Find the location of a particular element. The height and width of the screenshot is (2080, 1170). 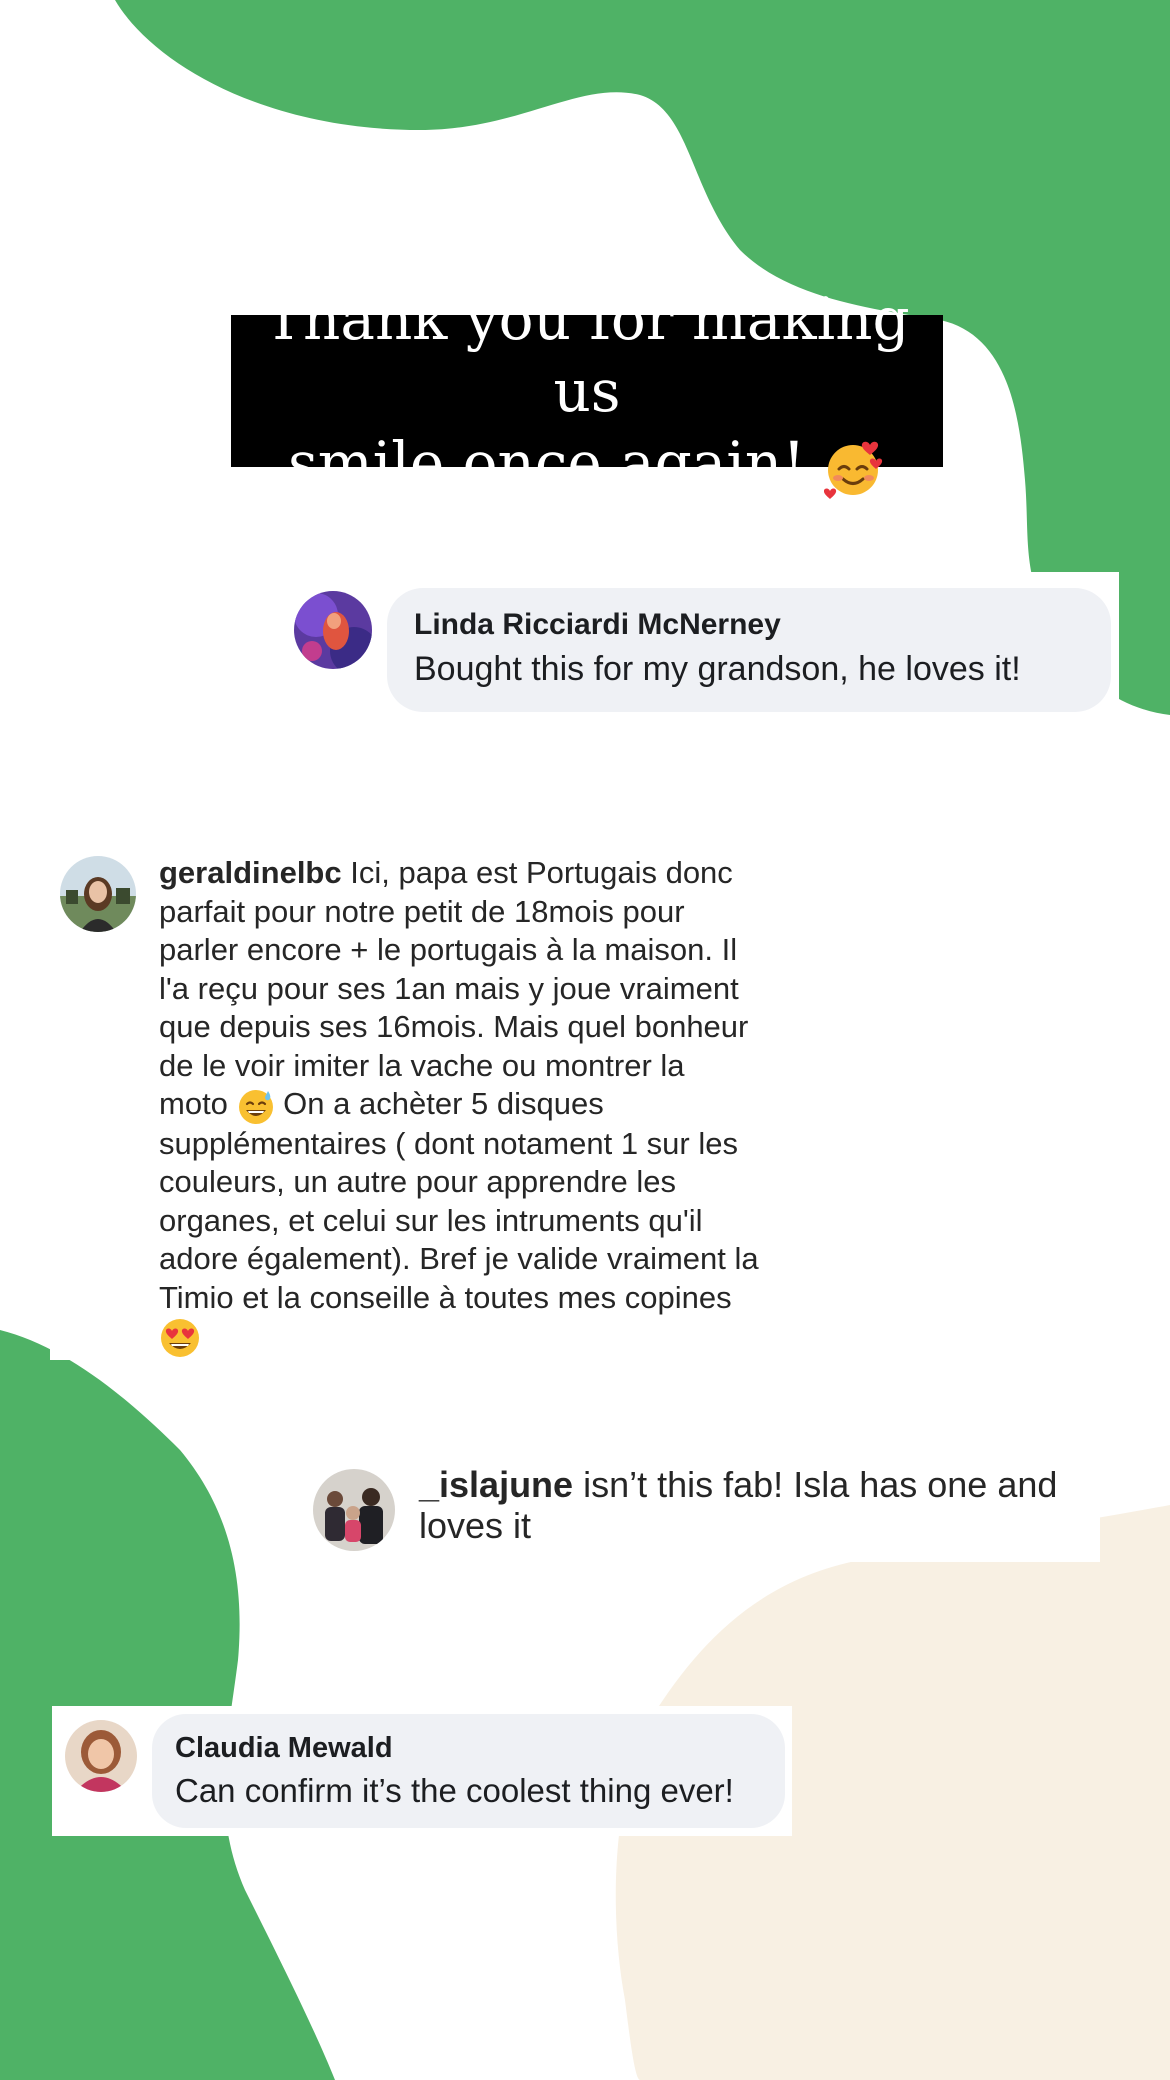

comment-line-text: isn’t this fab! Isla has one and is located at coordinates (820, 1484).